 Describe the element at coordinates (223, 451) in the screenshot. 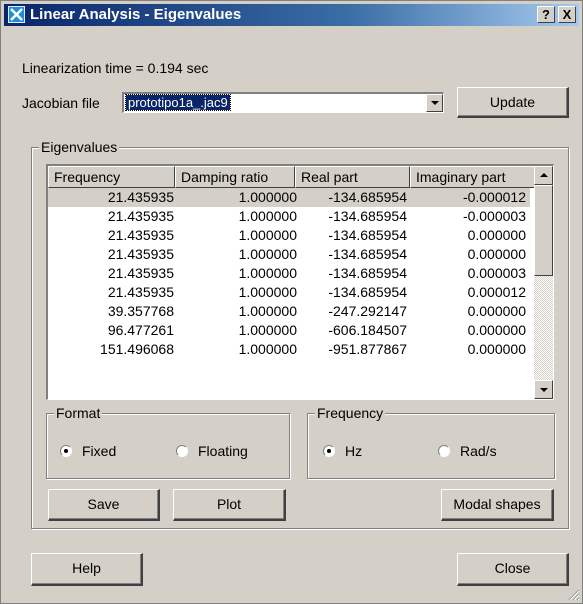

I see `floating-radio-label: Floating` at that location.